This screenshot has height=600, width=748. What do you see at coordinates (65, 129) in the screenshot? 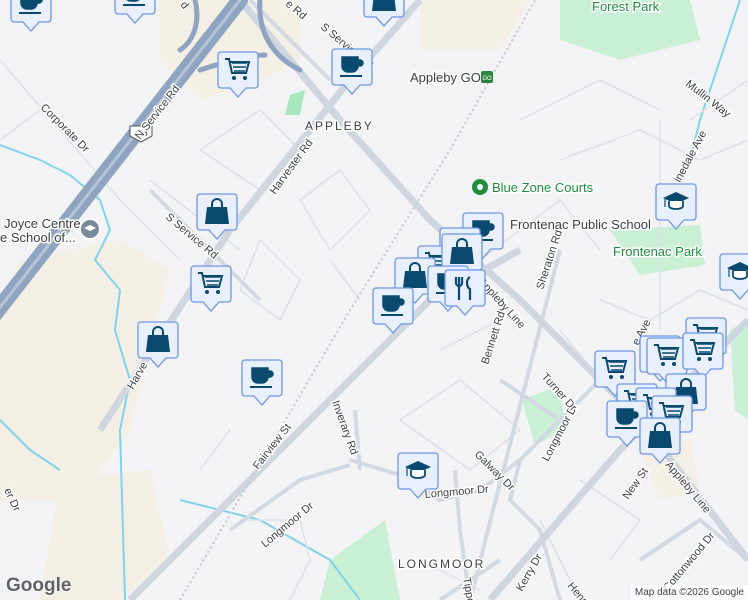
I see `road-label-corporate: Corporate Dr` at bounding box center [65, 129].